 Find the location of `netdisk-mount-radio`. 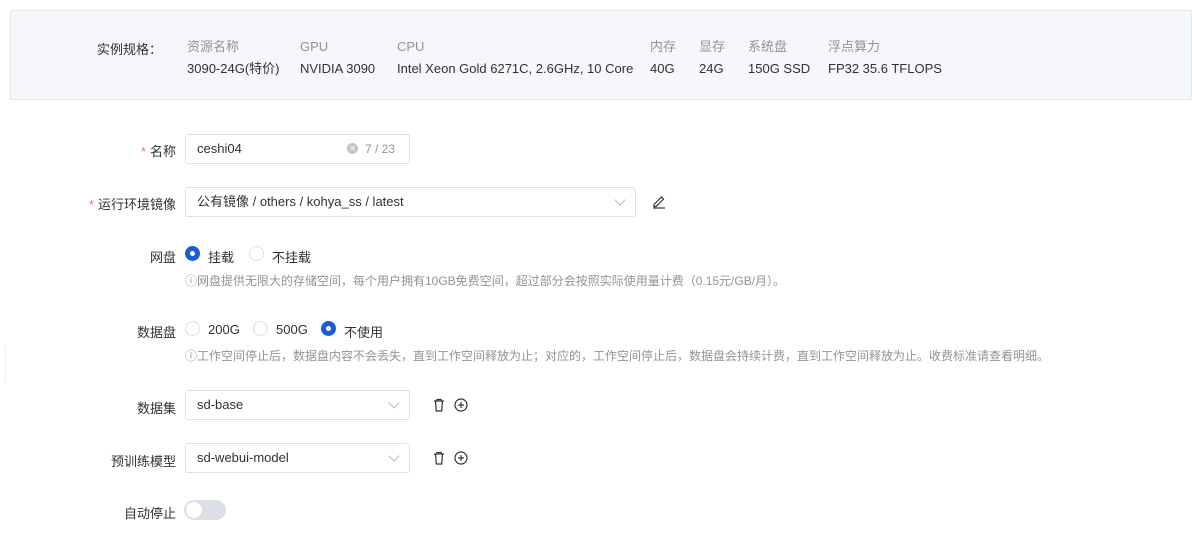

netdisk-mount-radio is located at coordinates (192, 253).